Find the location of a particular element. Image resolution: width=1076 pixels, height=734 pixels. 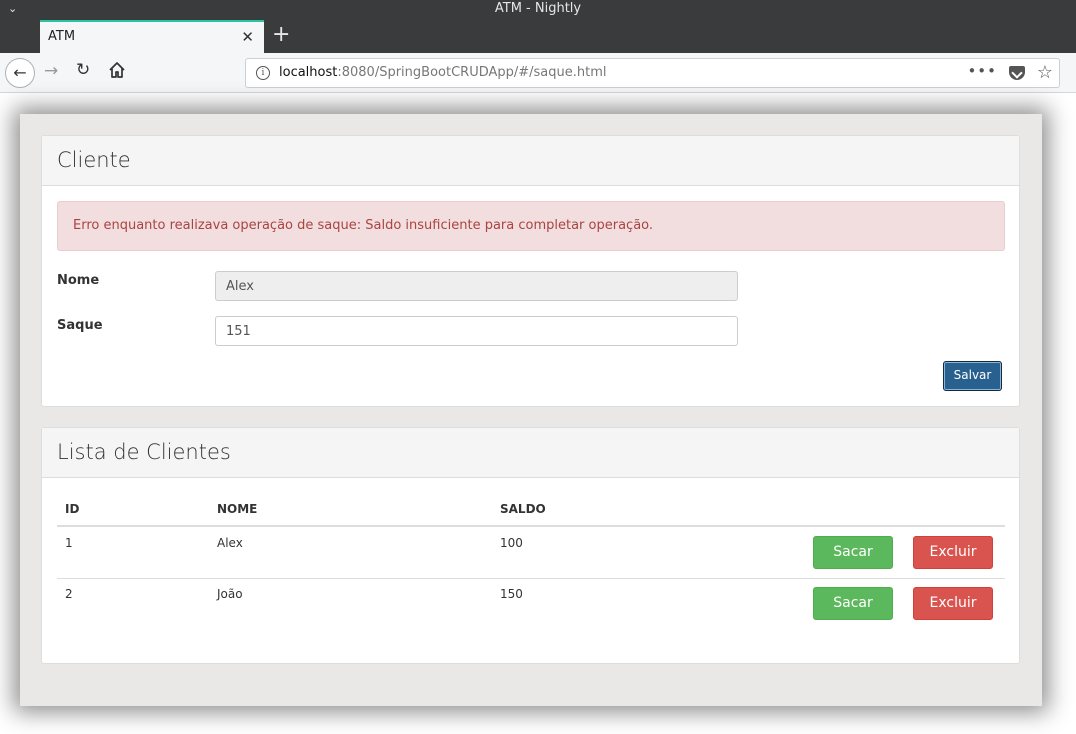

arrow-right-icon: → is located at coordinates (51, 71).